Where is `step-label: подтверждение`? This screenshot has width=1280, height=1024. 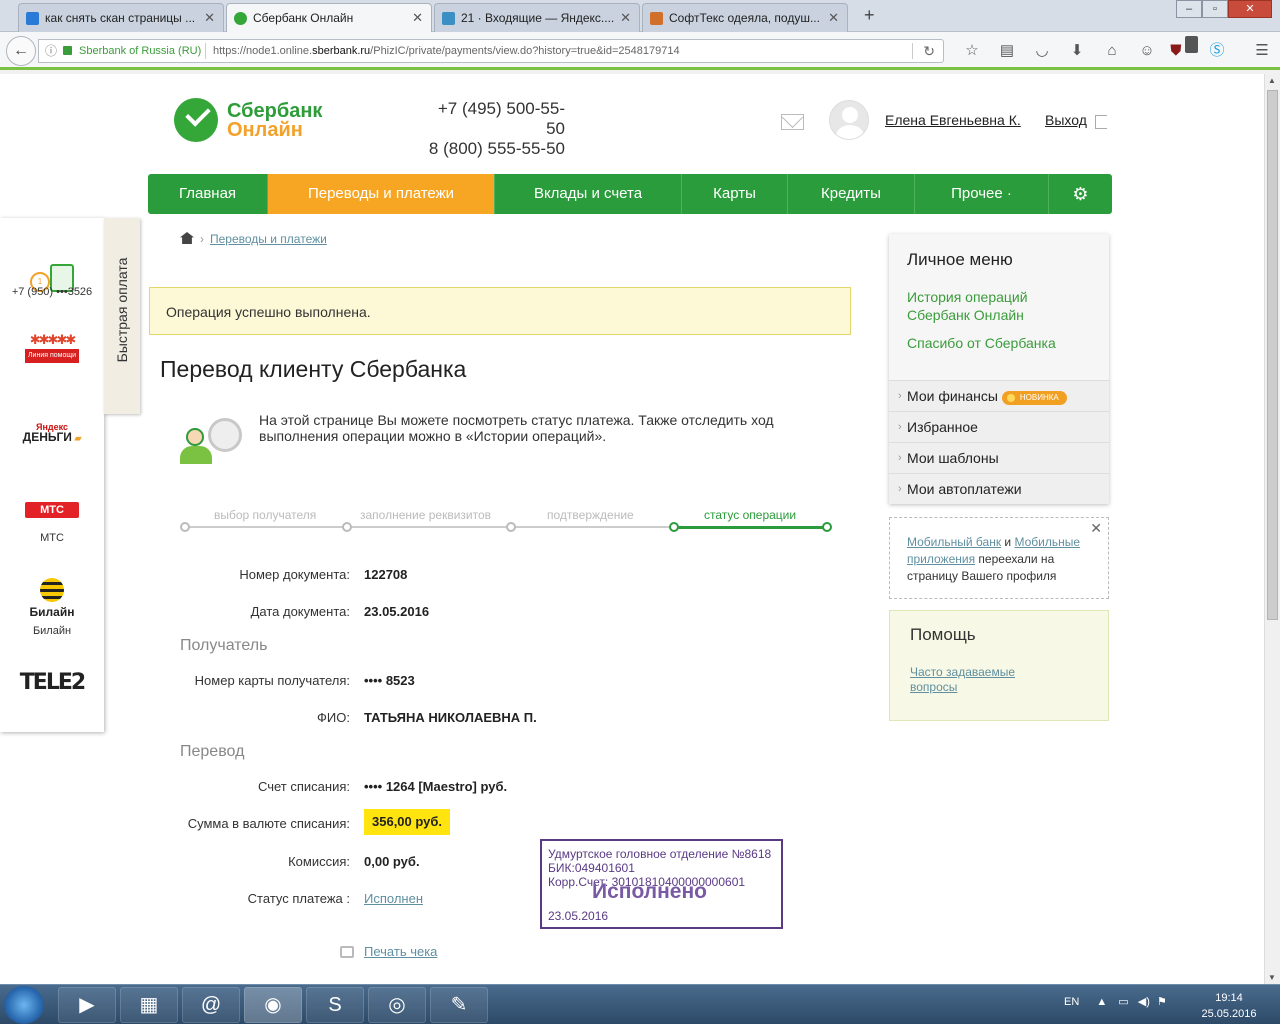
step-label: подтверждение is located at coordinates (590, 515).